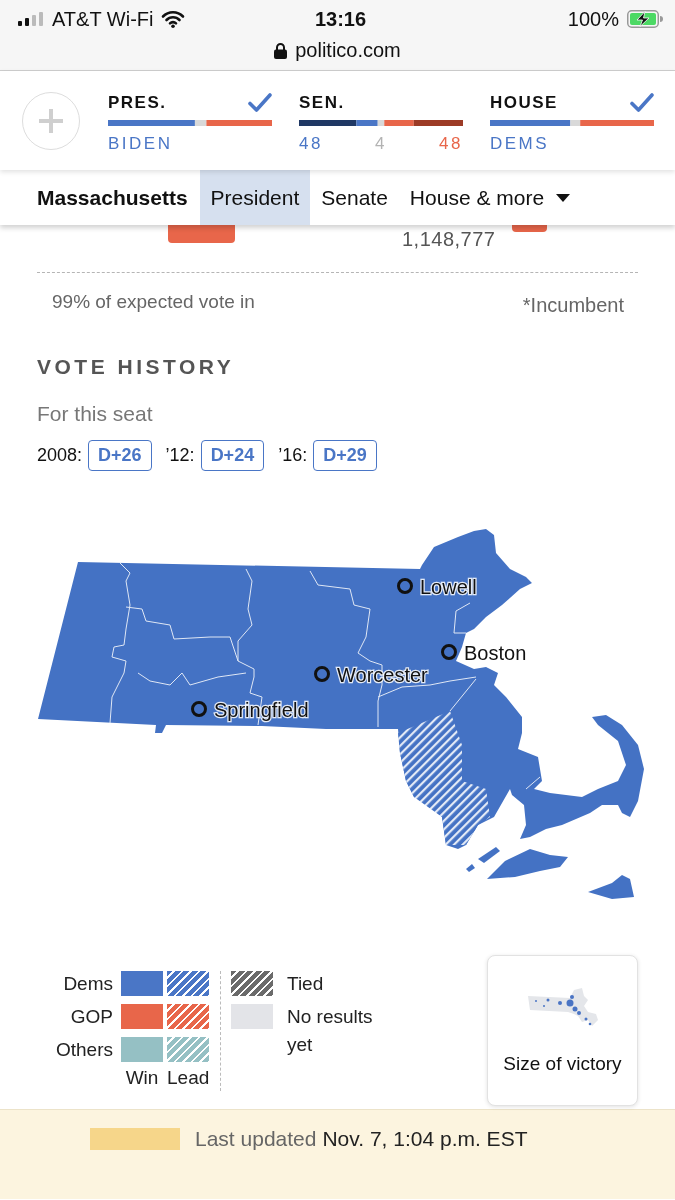  I want to click on election-year: ’12:, so click(180, 455).